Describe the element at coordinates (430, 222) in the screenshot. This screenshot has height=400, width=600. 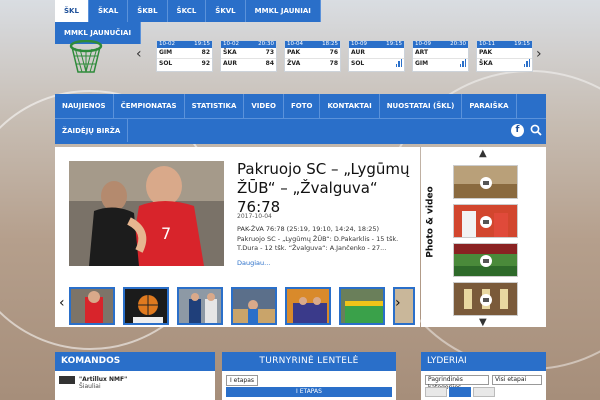
I see `photo-video-label: Photo & video` at that location.